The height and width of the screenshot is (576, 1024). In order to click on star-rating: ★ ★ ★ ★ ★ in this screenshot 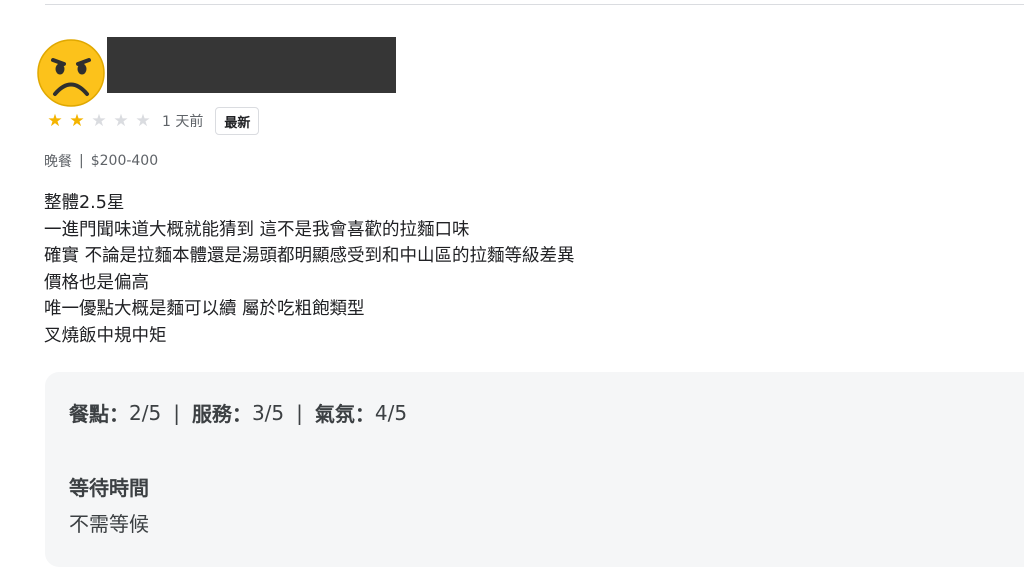, I will do `click(99, 120)`.